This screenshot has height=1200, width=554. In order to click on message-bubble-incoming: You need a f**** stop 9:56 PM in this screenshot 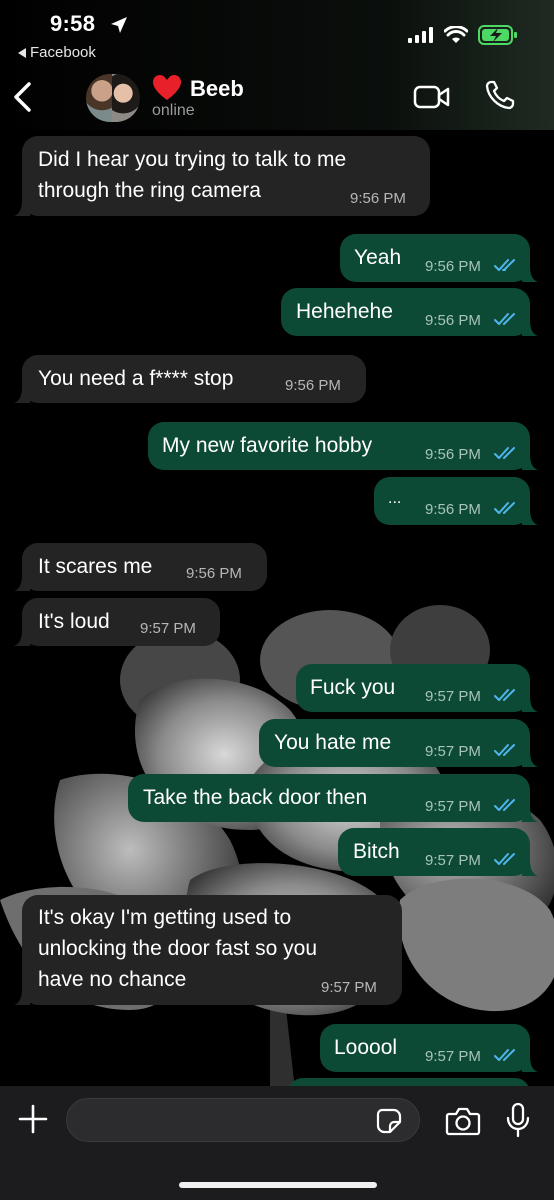, I will do `click(190, 379)`.